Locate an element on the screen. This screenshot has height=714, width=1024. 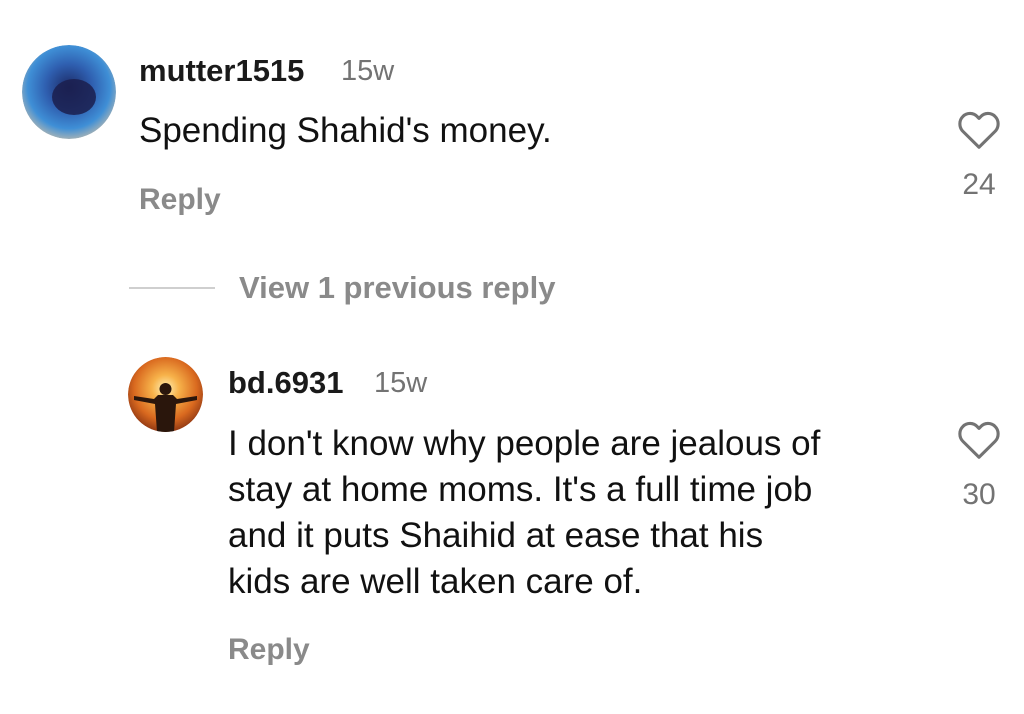
reply-text-line: stay at home moms. It's a full time job is located at coordinates (520, 489).